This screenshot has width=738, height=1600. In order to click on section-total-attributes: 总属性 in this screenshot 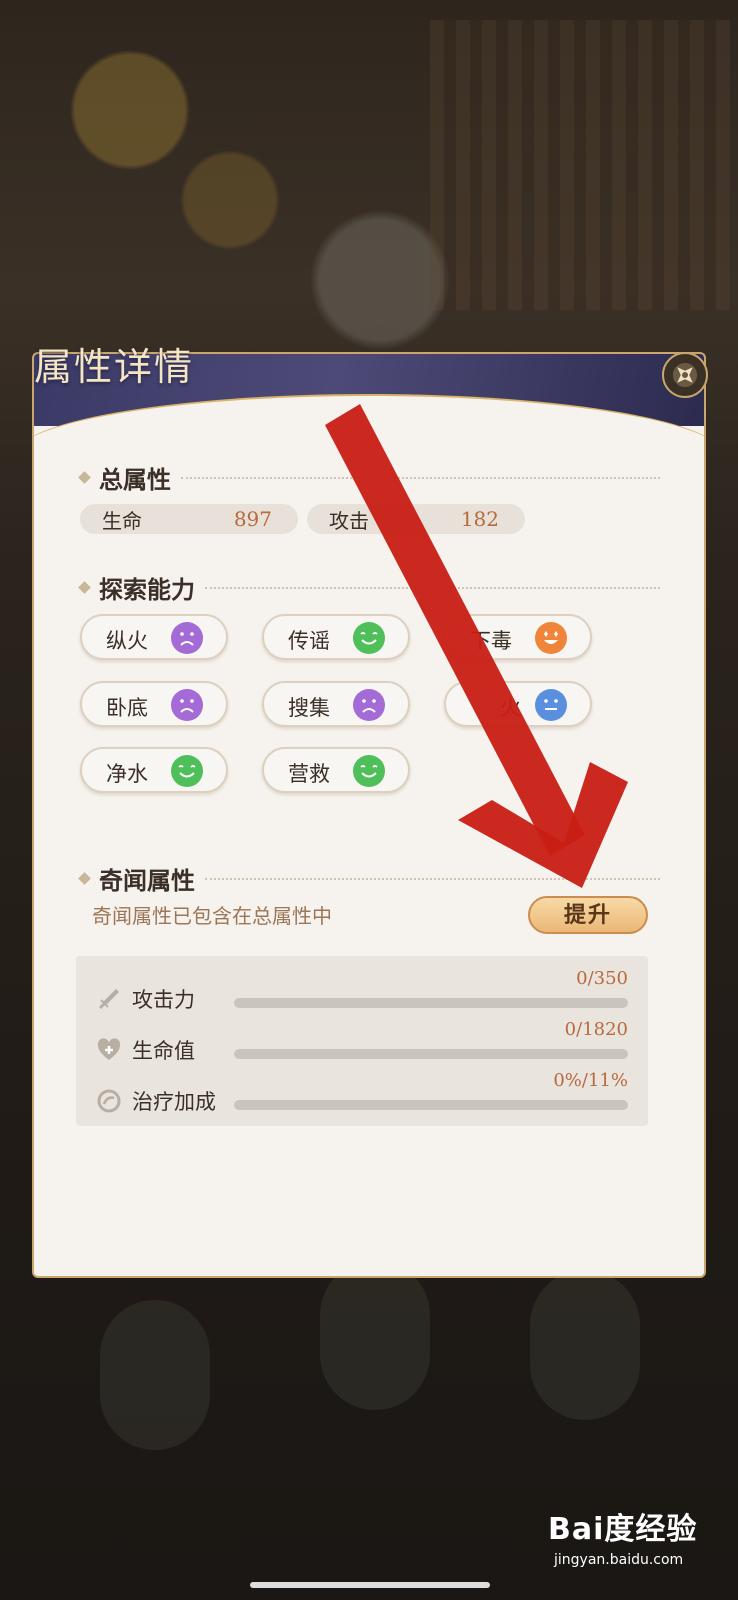, I will do `click(369, 477)`.